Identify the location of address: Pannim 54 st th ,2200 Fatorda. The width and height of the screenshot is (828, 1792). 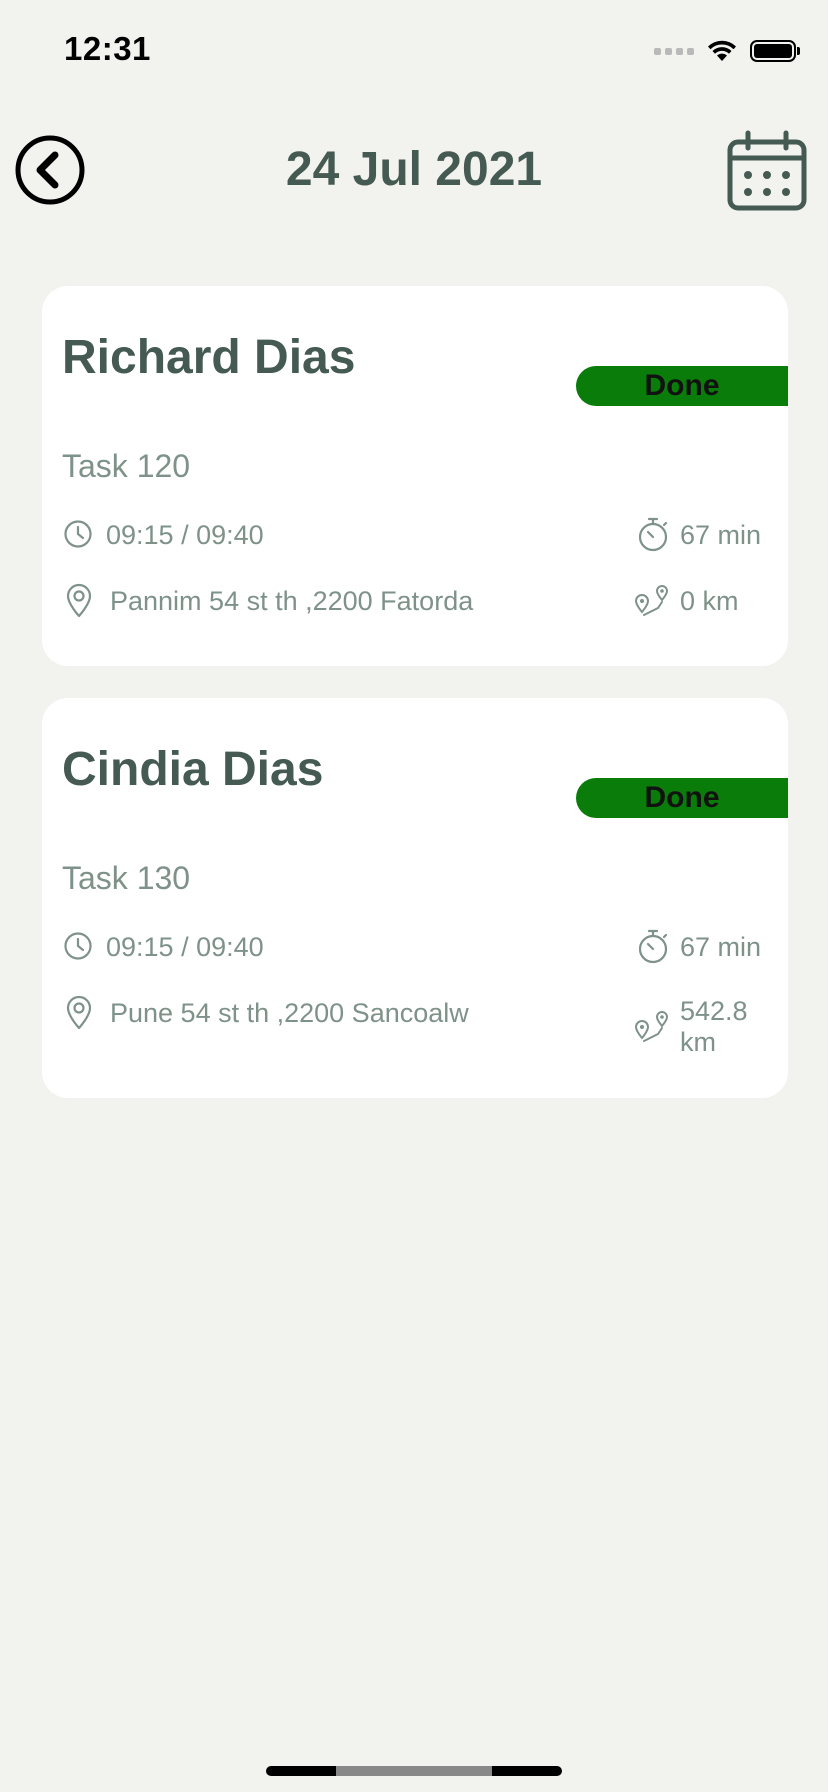
(292, 601).